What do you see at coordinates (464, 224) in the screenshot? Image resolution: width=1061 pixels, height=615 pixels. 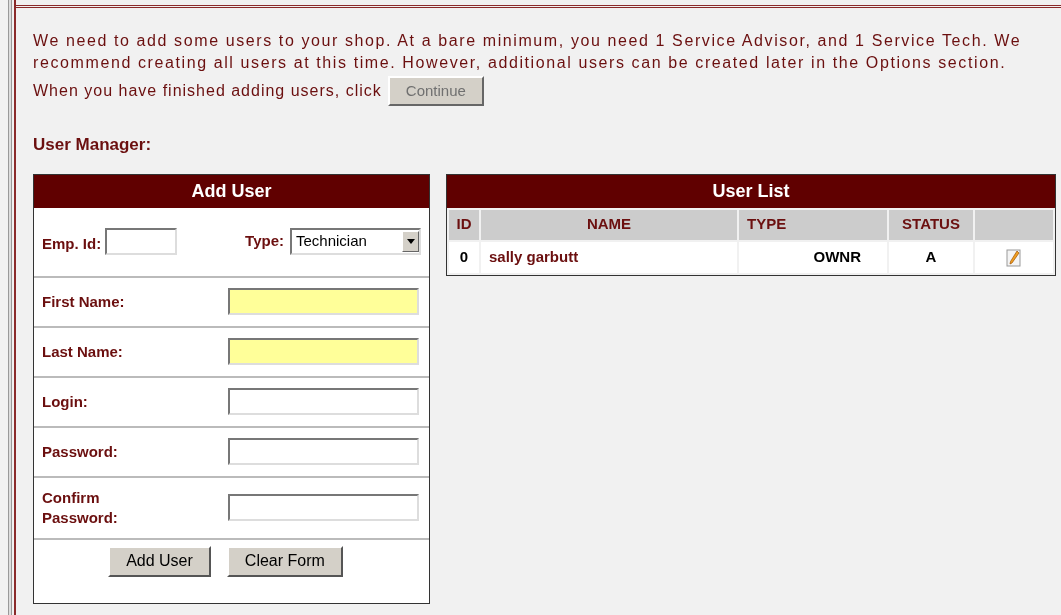 I see `column-header: ID` at bounding box center [464, 224].